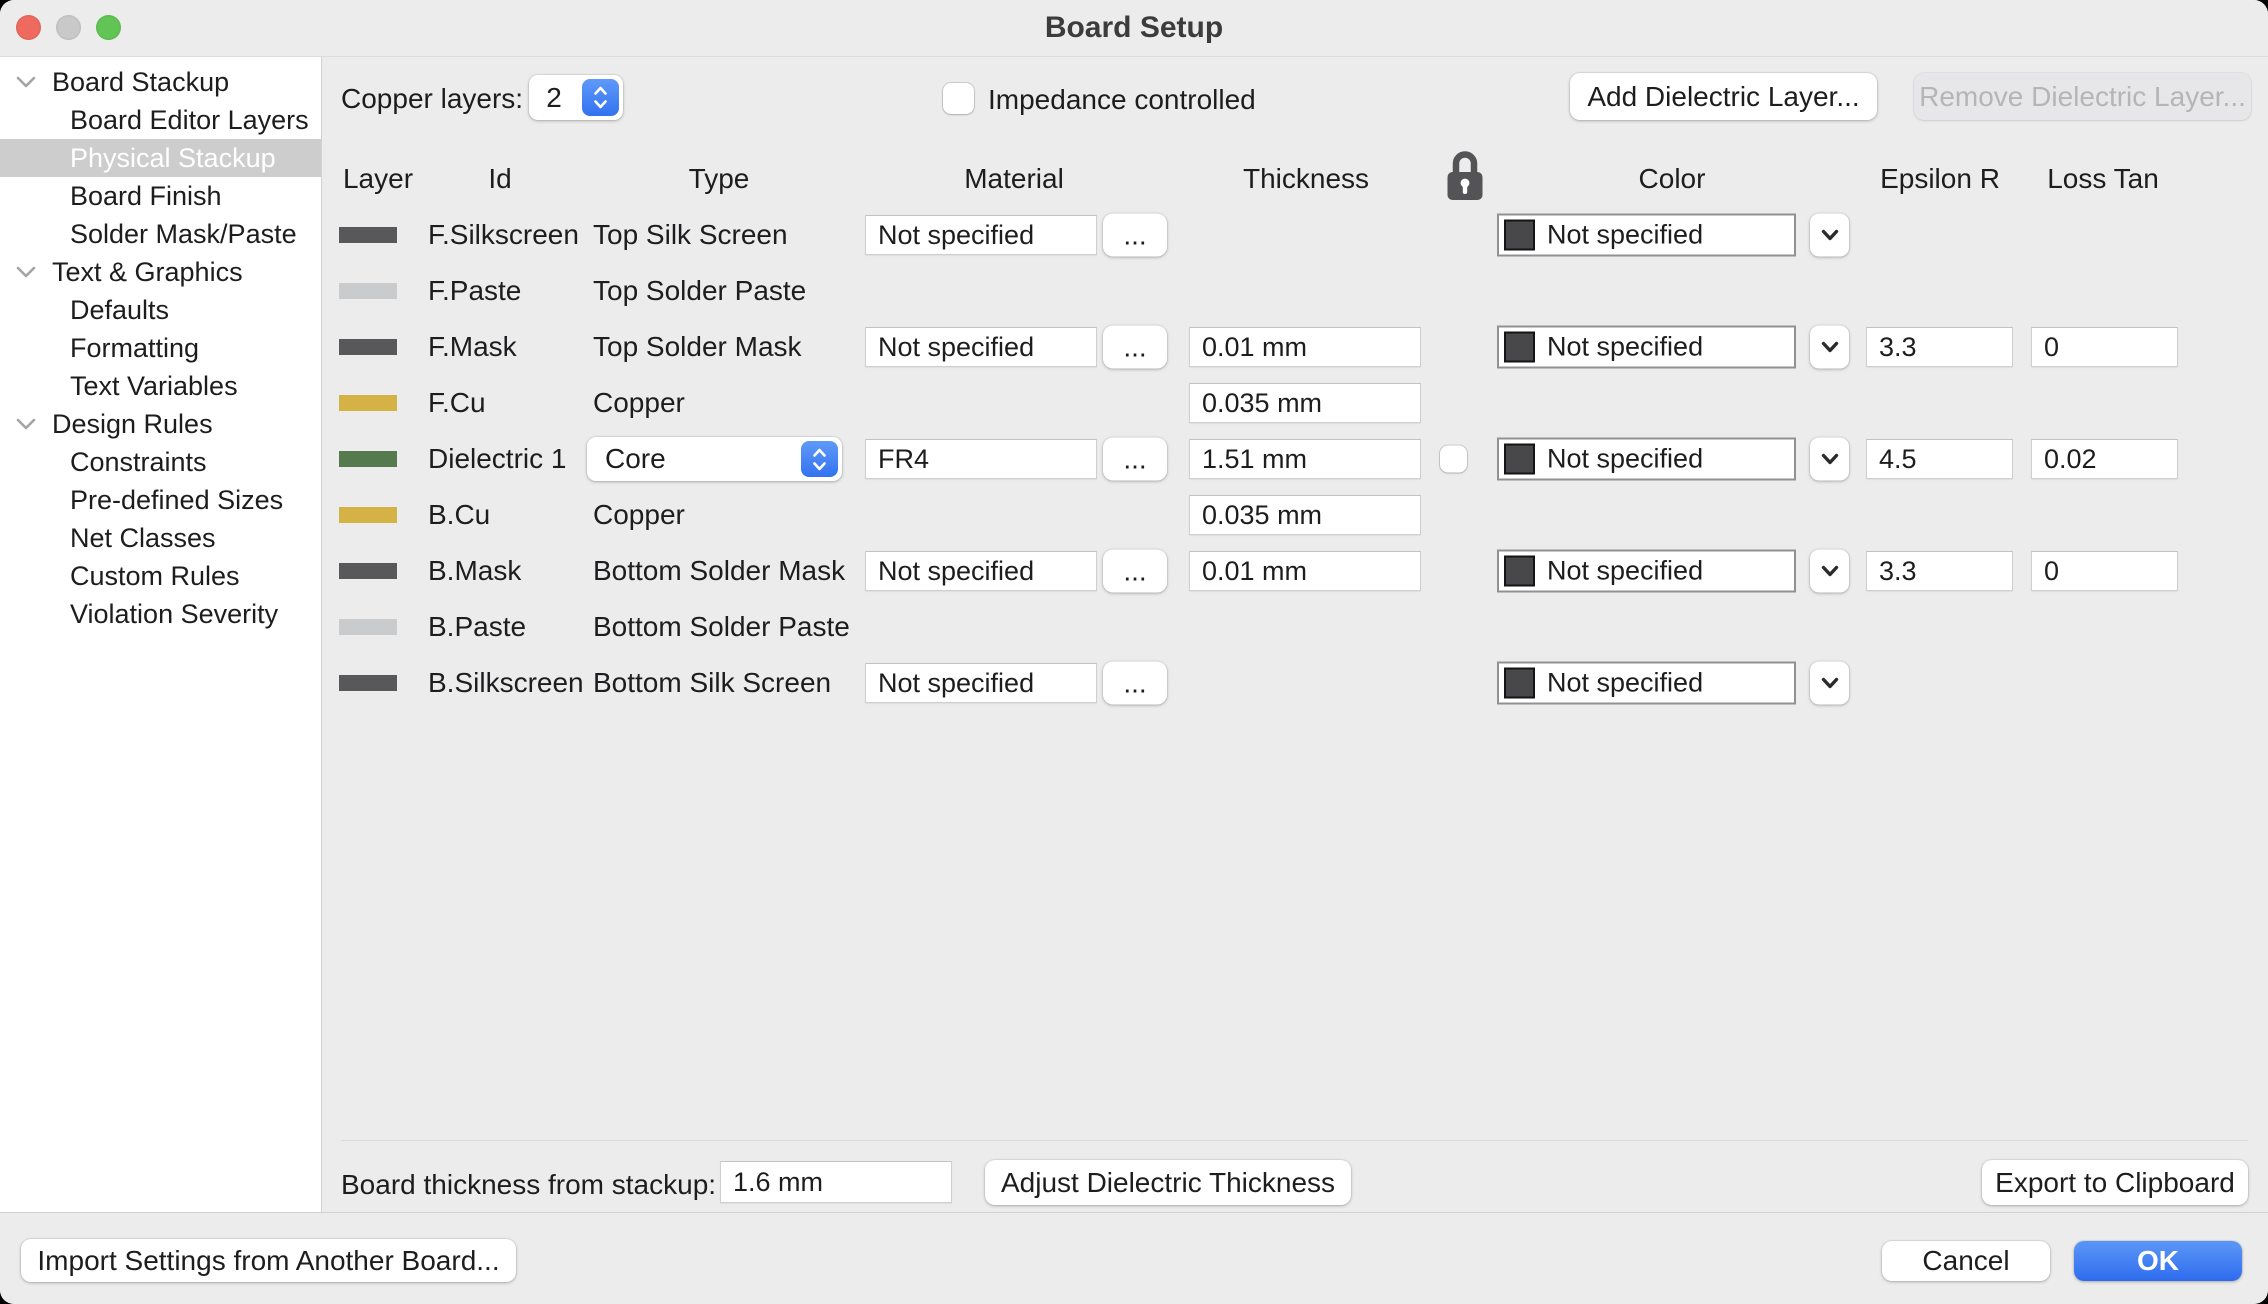 Image resolution: width=2268 pixels, height=1304 pixels. I want to click on close-window-button, so click(28, 27).